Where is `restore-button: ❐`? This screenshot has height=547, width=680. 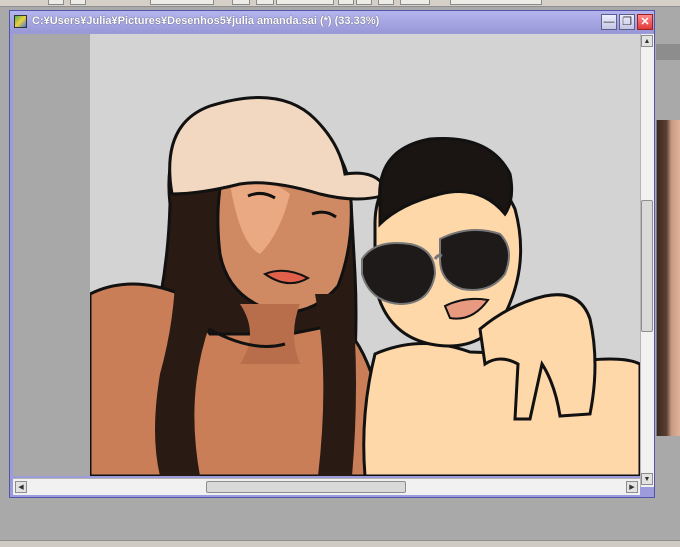
restore-button: ❐ is located at coordinates (627, 22).